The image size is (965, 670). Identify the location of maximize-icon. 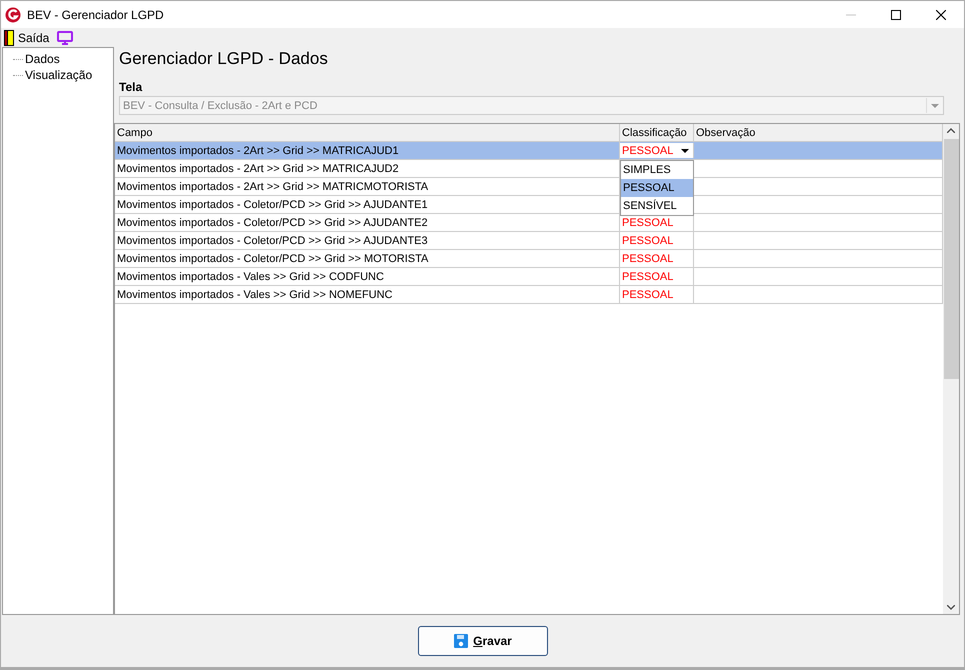
(896, 15).